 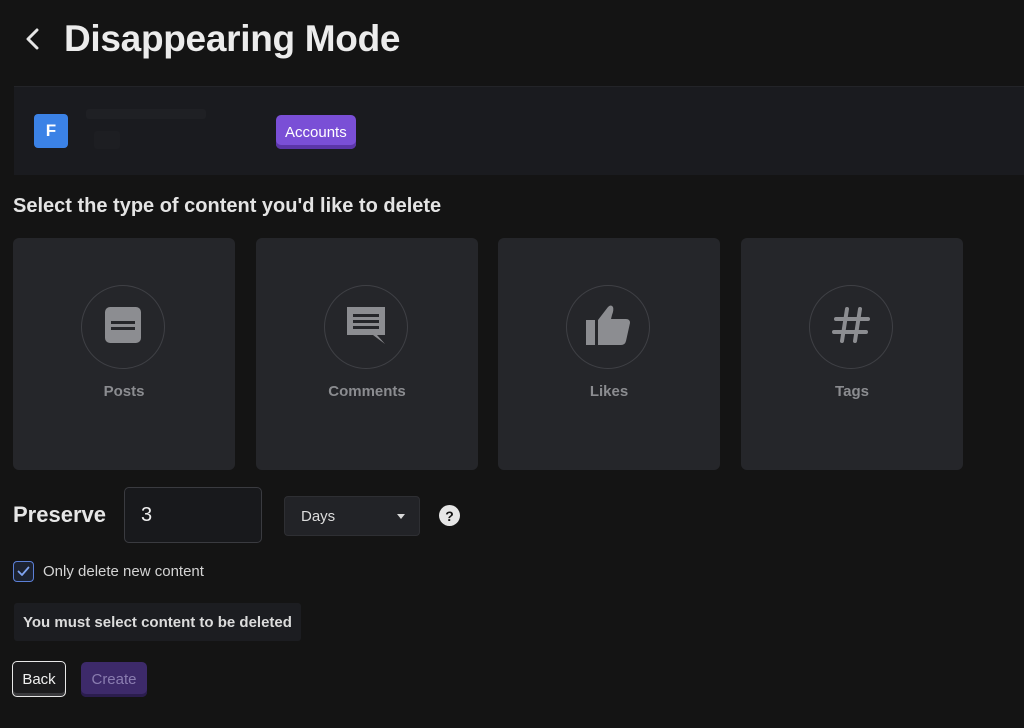 What do you see at coordinates (449, 515) in the screenshot?
I see `question-icon: ?` at bounding box center [449, 515].